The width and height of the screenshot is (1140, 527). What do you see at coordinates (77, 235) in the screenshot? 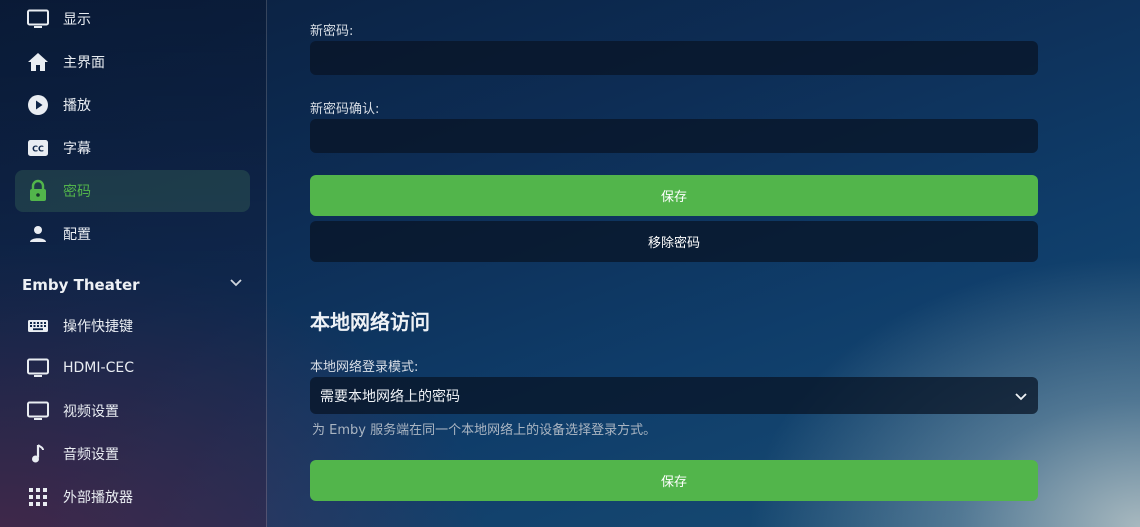
I see `sidebar-item-label: 配置` at bounding box center [77, 235].